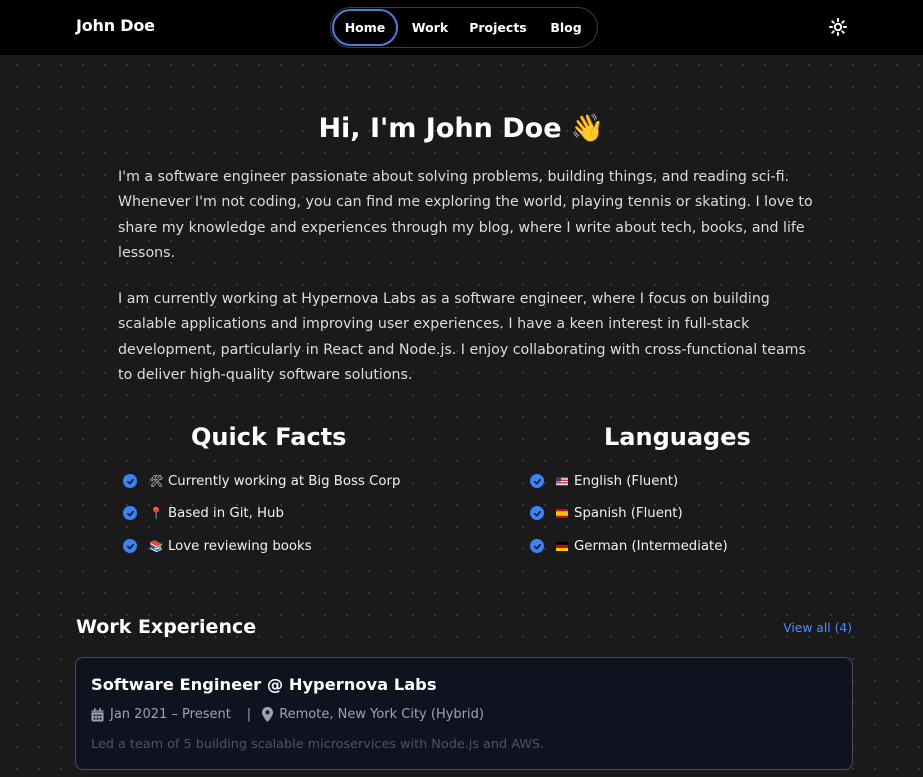 The width and height of the screenshot is (923, 777). I want to click on books-icon: 📚, so click(156, 546).